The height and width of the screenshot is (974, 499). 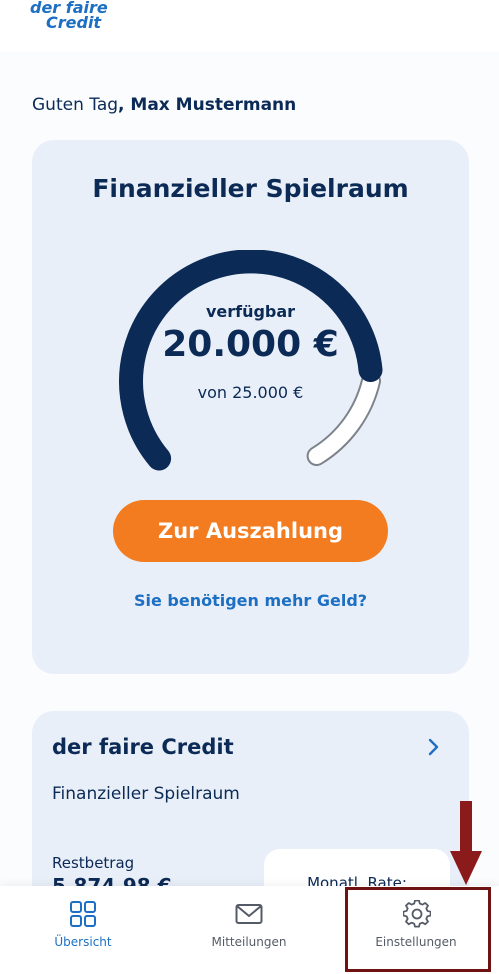 What do you see at coordinates (249, 914) in the screenshot?
I see `mail-icon` at bounding box center [249, 914].